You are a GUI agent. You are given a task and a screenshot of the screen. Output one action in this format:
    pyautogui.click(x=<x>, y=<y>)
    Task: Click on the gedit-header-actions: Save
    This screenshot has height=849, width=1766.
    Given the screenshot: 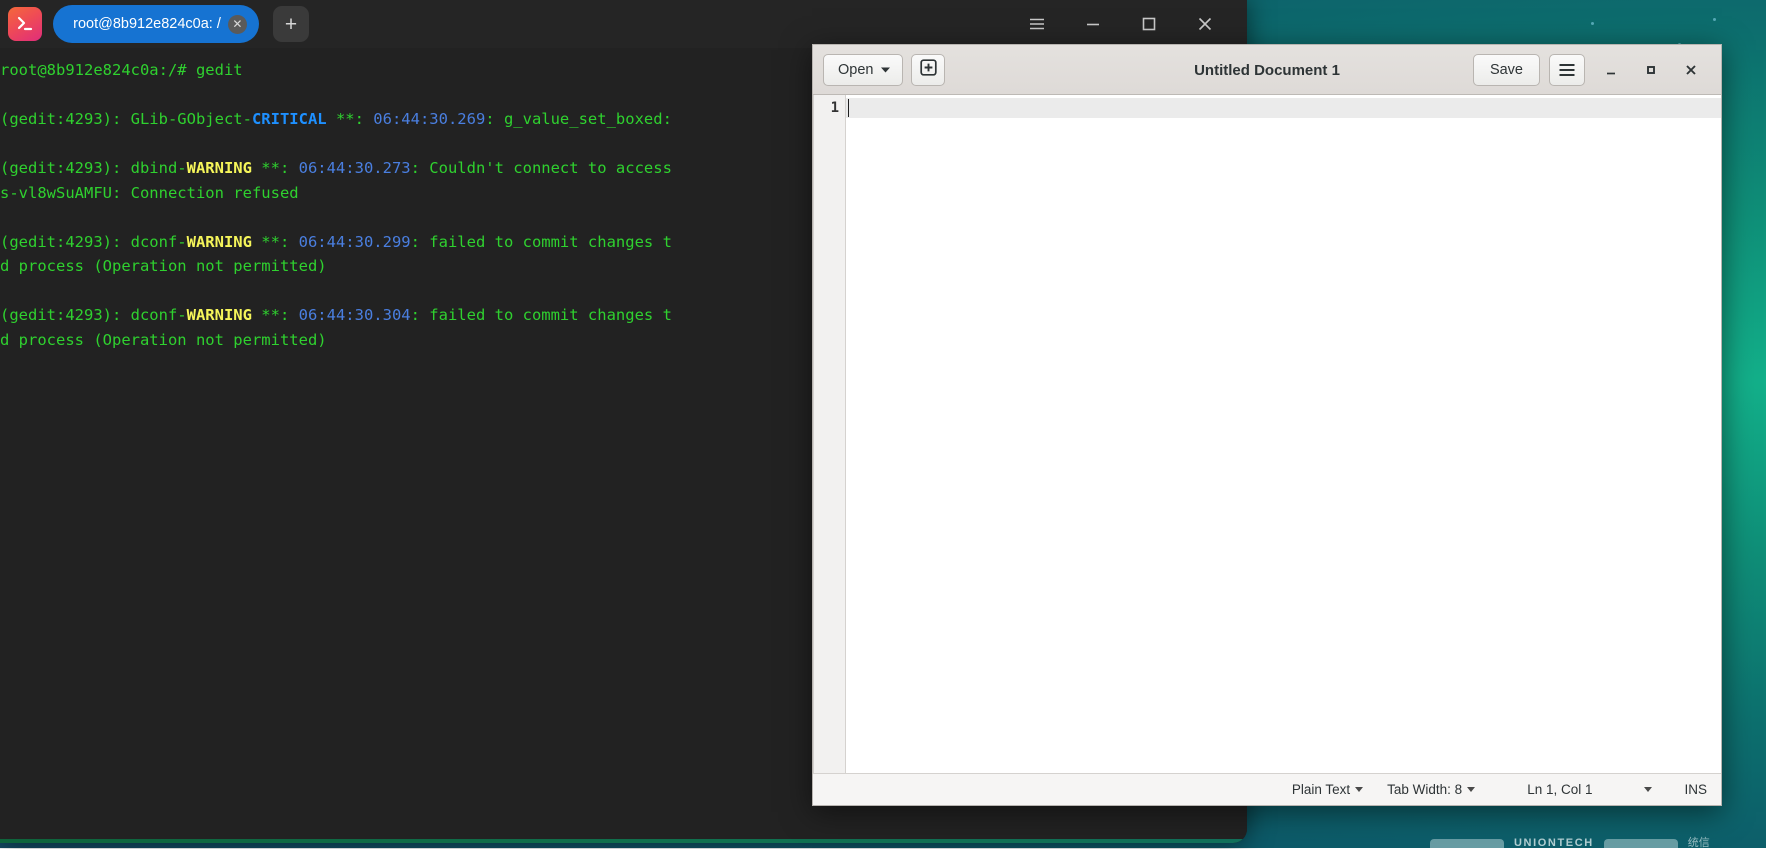 What is the action you would take?
    pyautogui.click(x=1592, y=70)
    